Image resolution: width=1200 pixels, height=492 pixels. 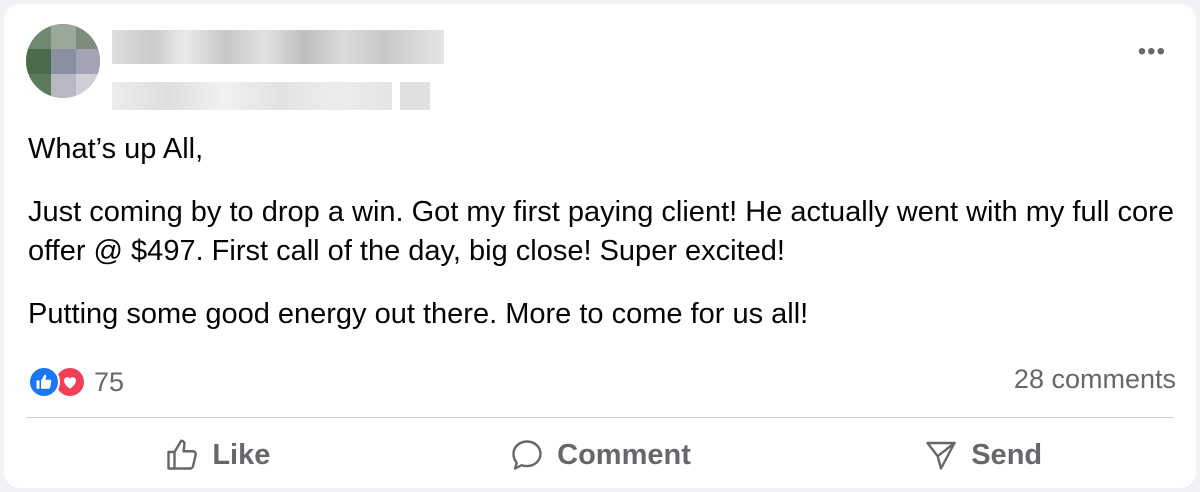 What do you see at coordinates (941, 455) in the screenshot?
I see `send-icon` at bounding box center [941, 455].